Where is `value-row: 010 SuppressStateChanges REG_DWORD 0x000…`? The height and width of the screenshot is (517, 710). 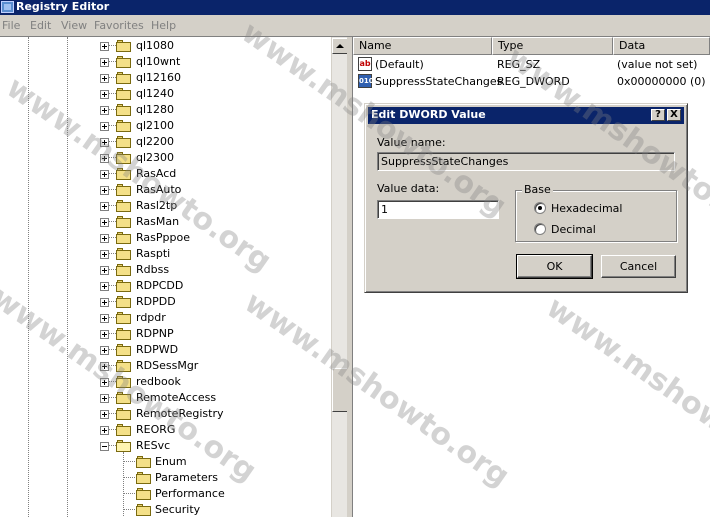
value-row: 010 SuppressStateChanges REG_DWORD 0x000… is located at coordinates (531, 81).